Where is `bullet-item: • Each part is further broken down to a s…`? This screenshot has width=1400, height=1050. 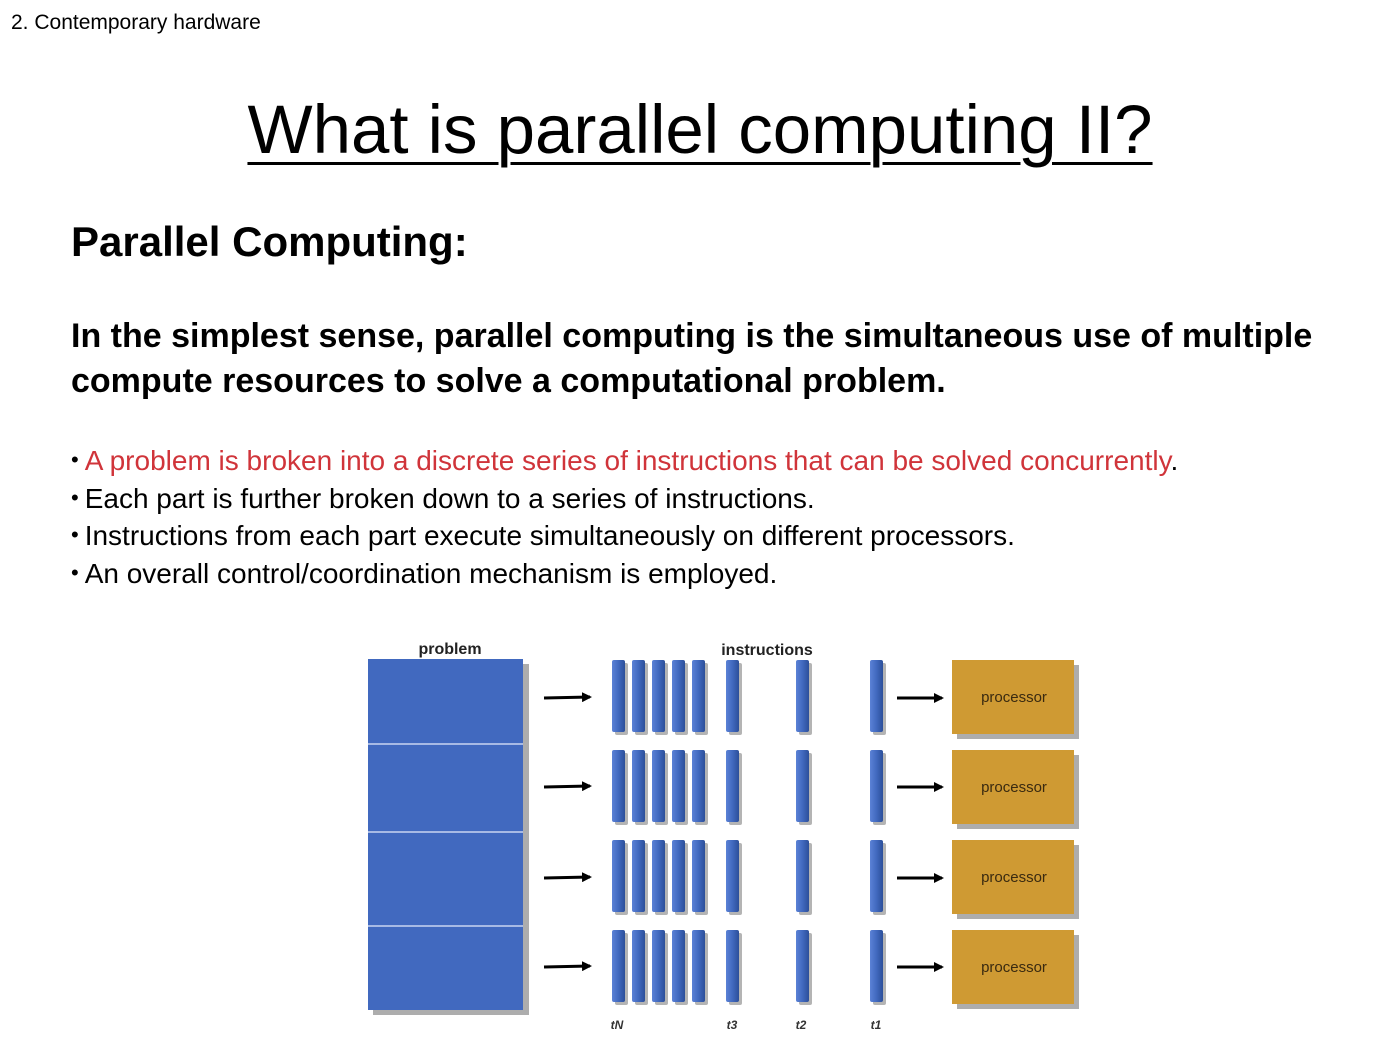 bullet-item: • Each part is further broken down to a s… is located at coordinates (624, 500).